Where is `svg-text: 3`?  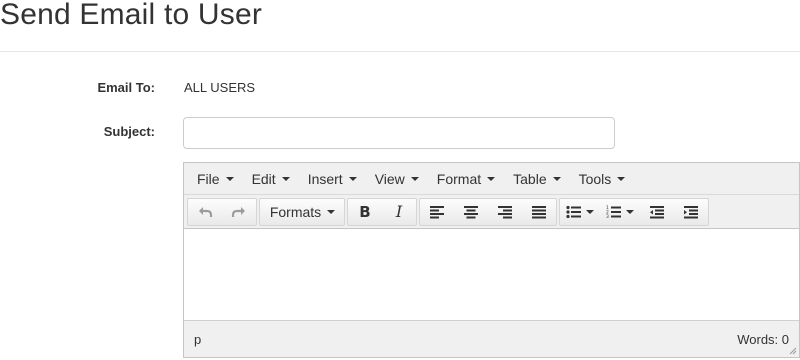
svg-text: 3 is located at coordinates (607, 216).